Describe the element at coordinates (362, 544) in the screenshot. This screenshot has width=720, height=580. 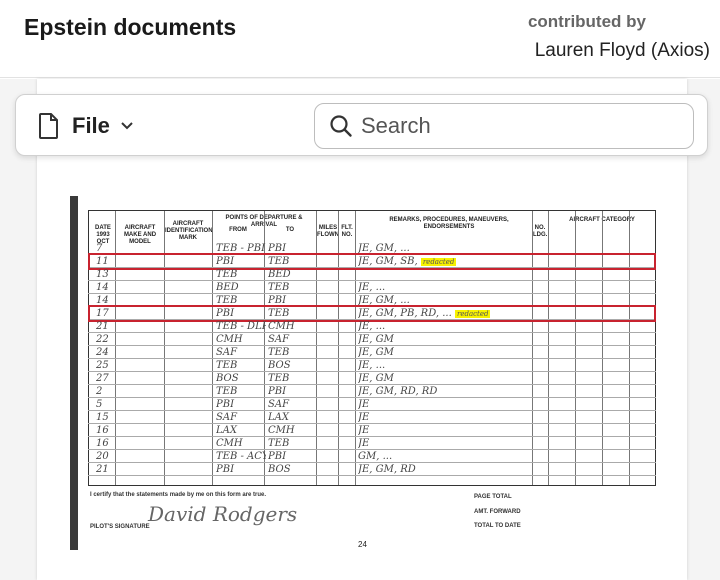
I see `page-number: 24` at that location.